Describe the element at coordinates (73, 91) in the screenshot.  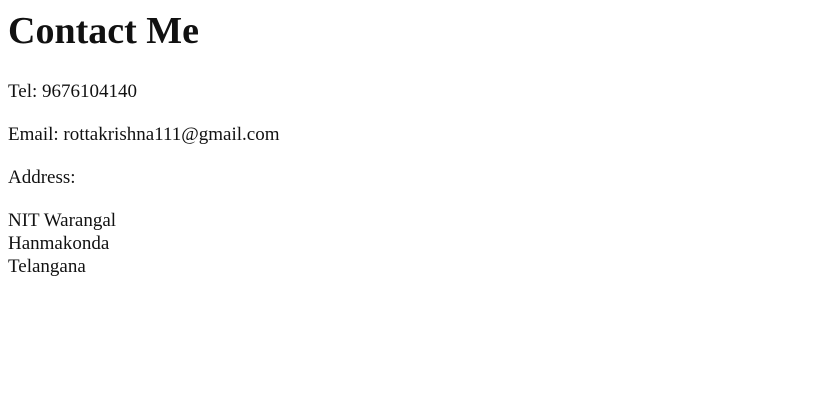
I see `telephone-text: Tel: 9676104140` at that location.